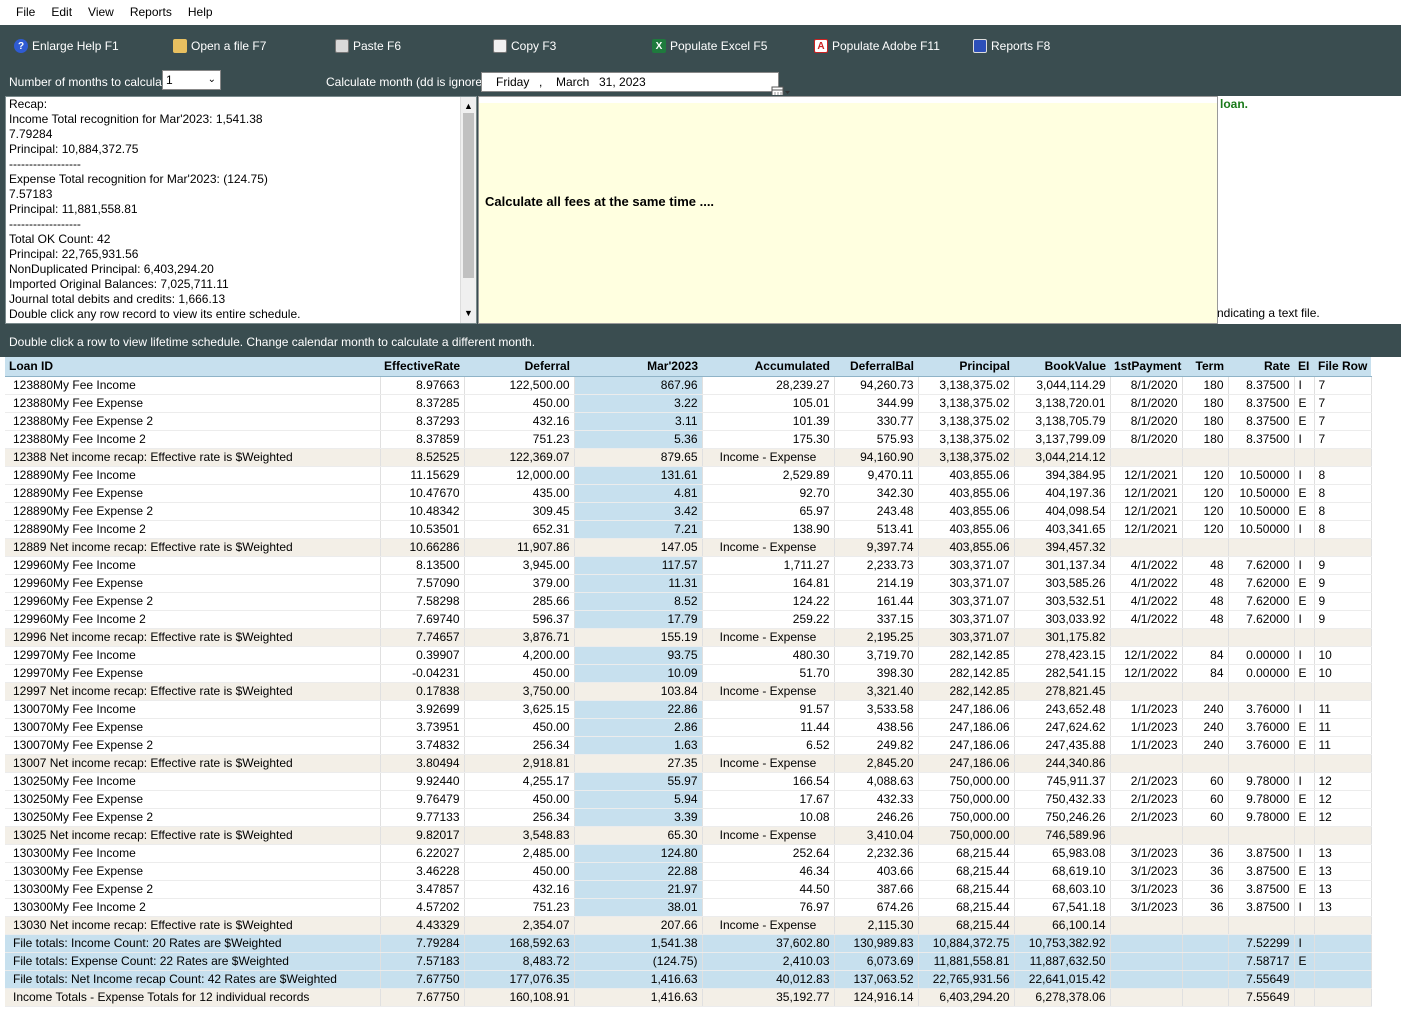  I want to click on col-principal-header: Principal, so click(966, 367).